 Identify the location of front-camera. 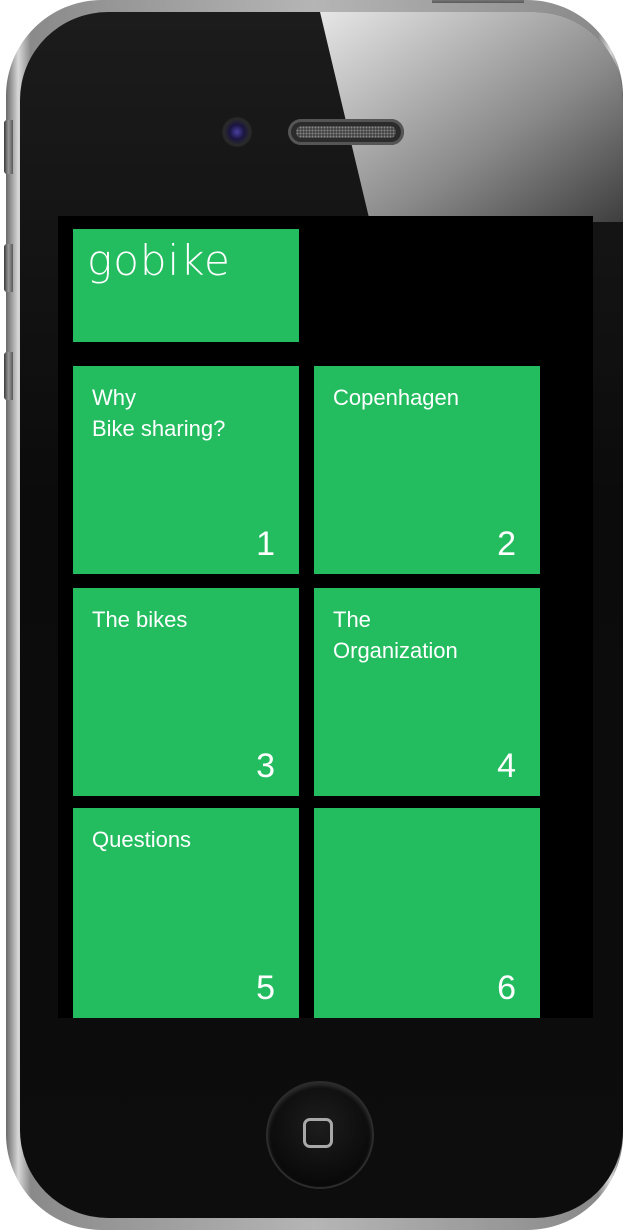
(237, 132).